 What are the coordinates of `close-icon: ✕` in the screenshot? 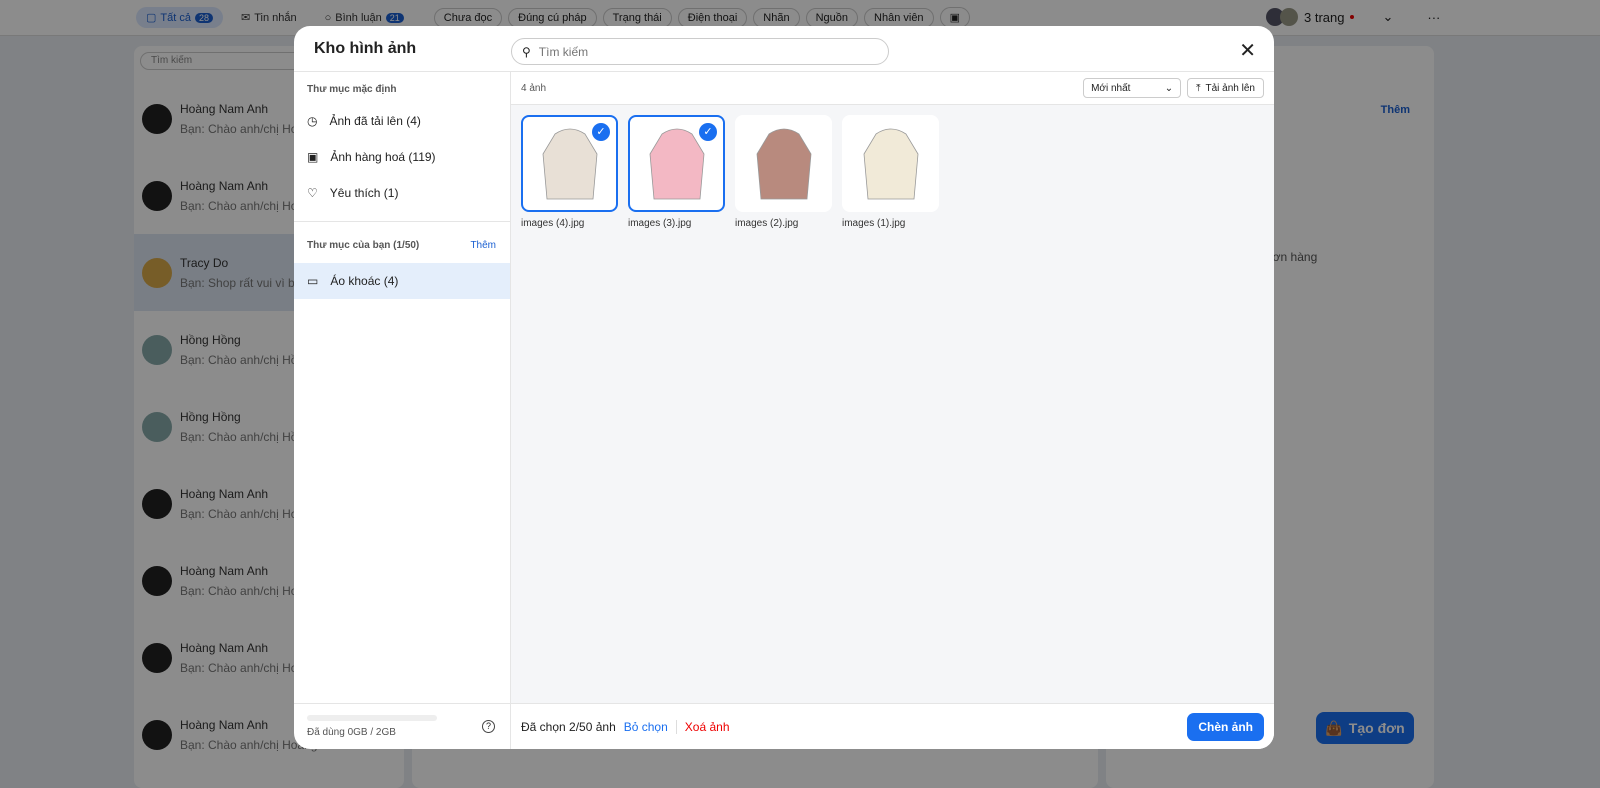 It's located at (1247, 50).